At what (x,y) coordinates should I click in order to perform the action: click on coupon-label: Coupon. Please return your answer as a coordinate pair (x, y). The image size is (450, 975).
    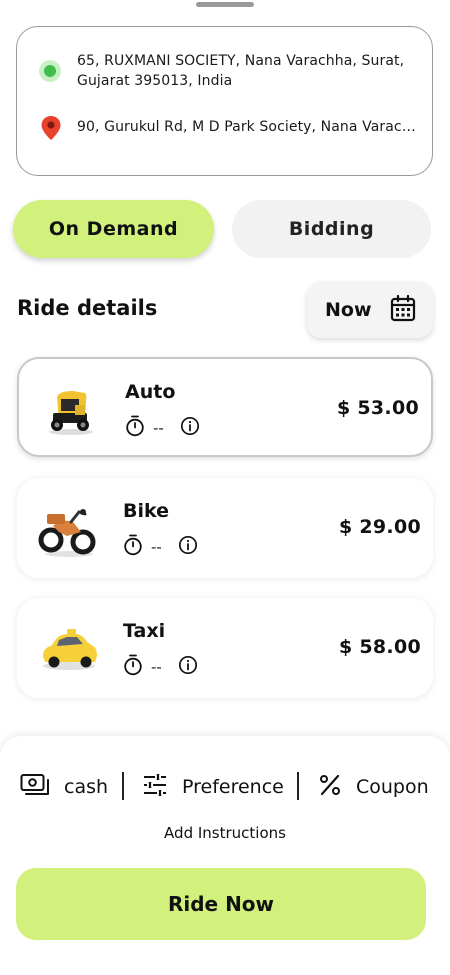
    Looking at the image, I should click on (392, 787).